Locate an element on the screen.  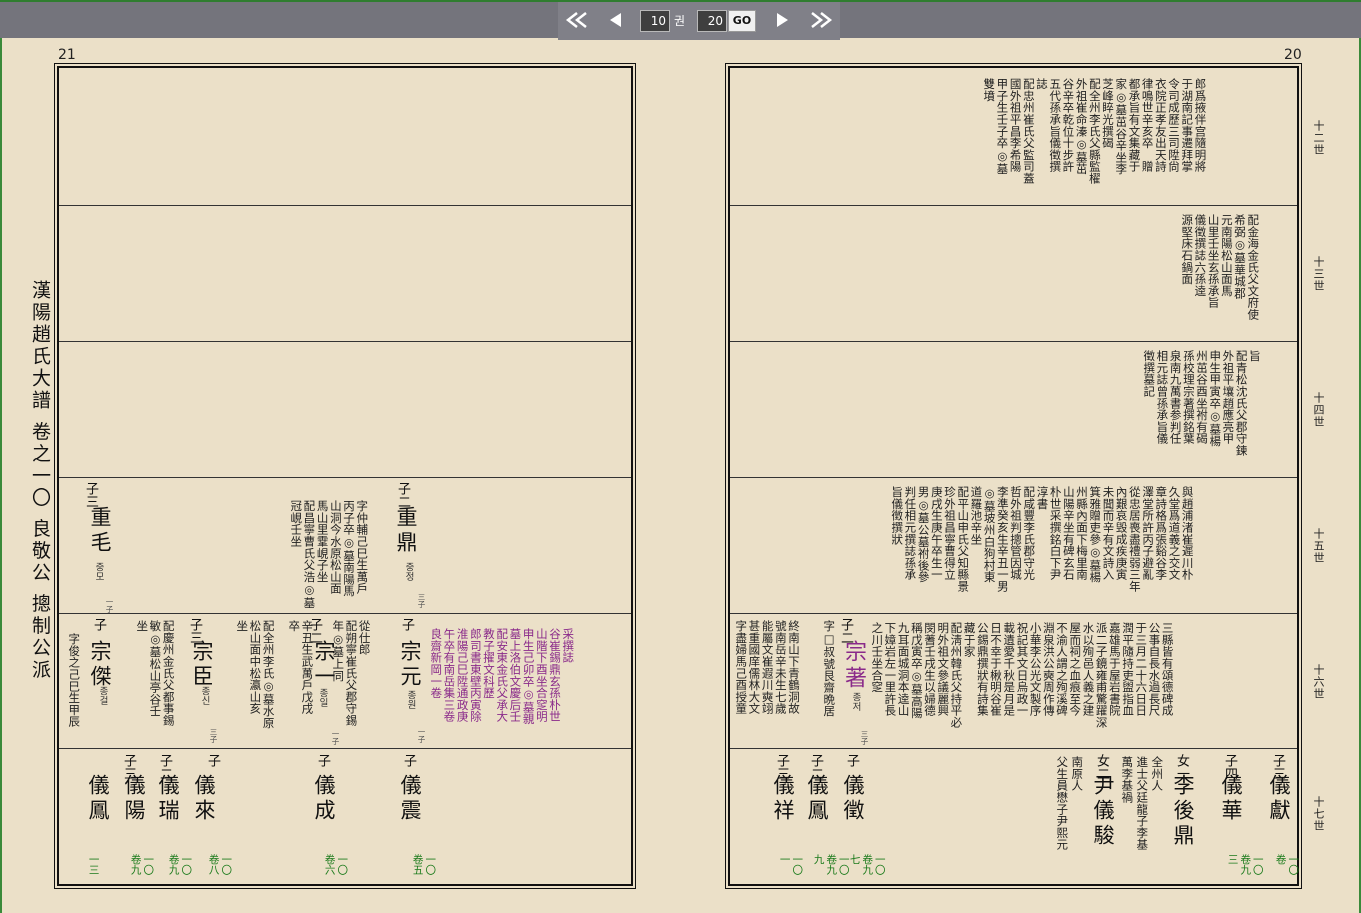
person-name: 尹儀駿 is located at coordinates (1103, 811).